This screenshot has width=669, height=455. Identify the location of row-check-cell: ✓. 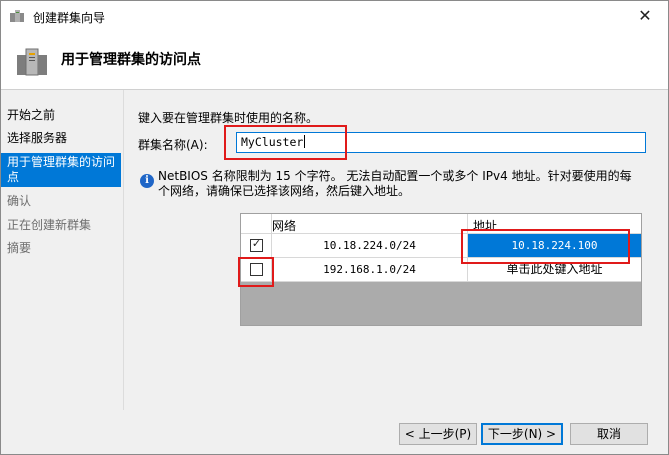
(256, 245).